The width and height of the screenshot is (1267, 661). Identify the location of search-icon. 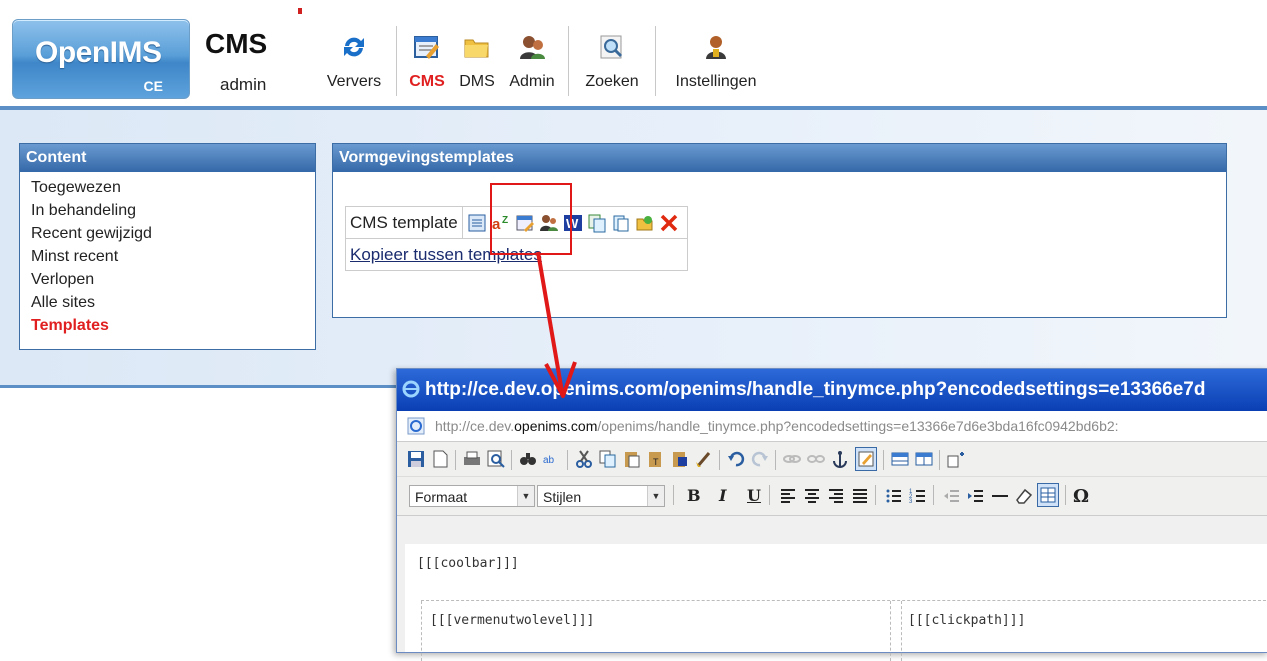
(611, 47).